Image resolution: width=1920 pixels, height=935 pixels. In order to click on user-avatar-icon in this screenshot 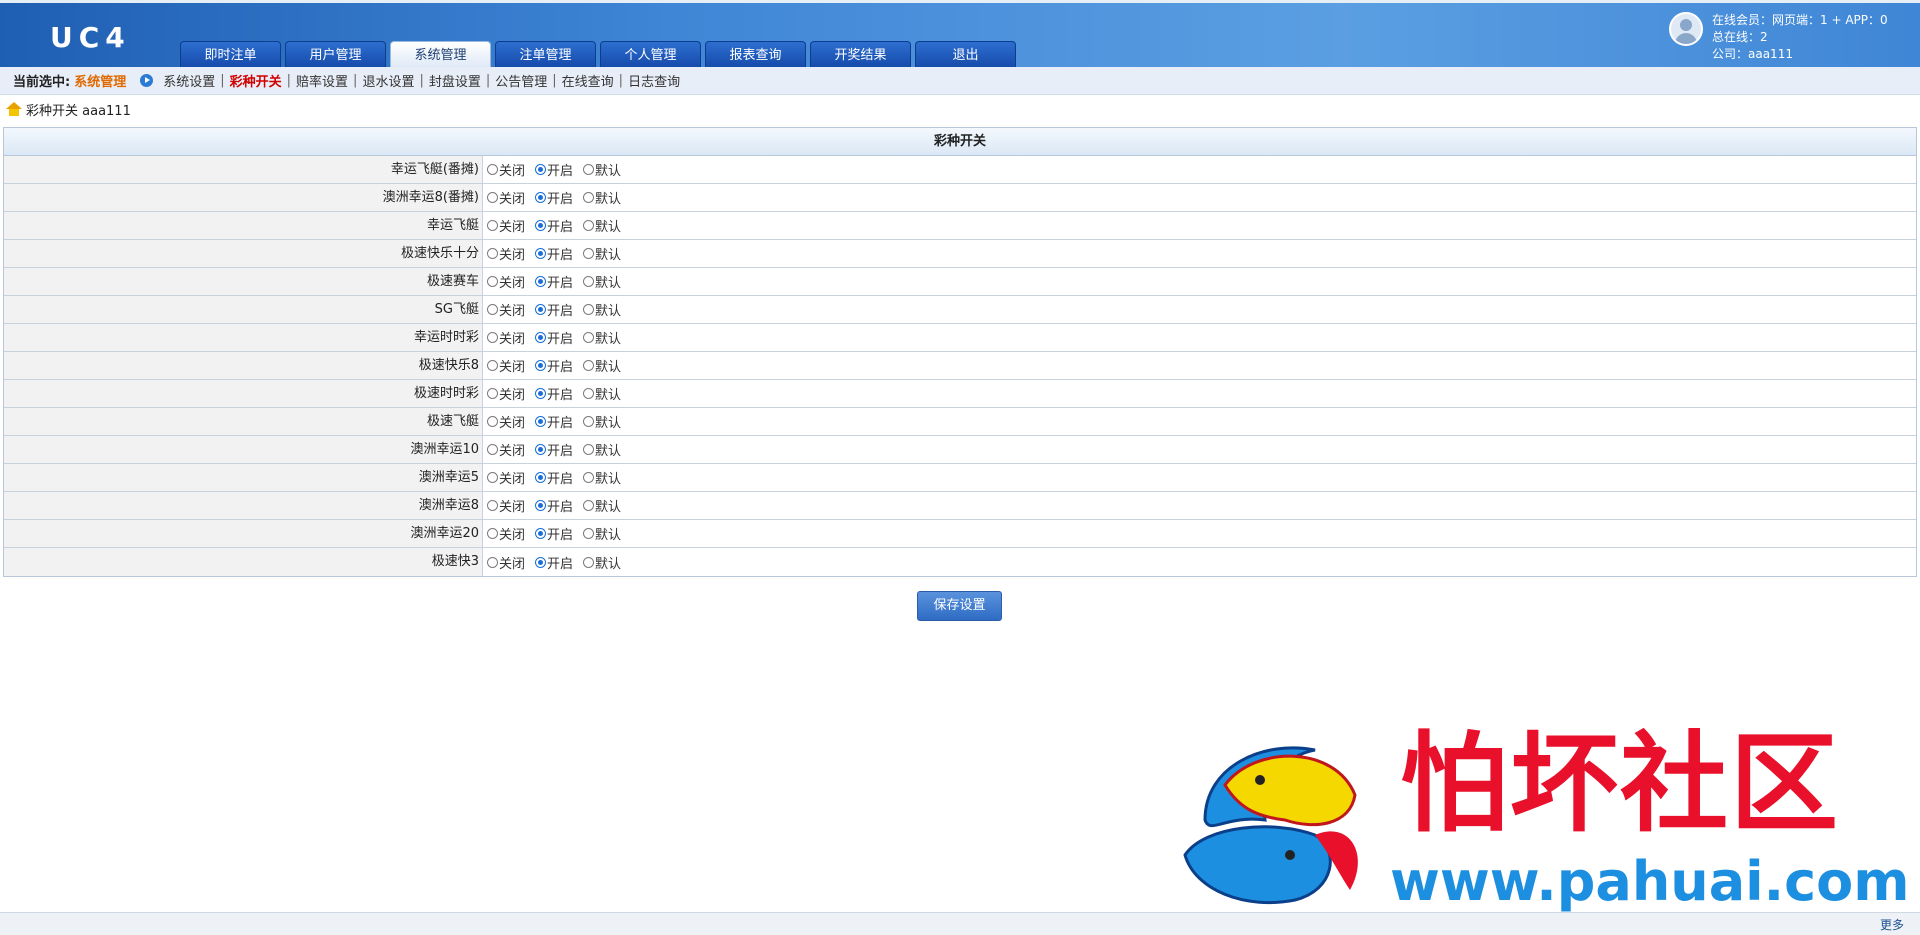, I will do `click(1686, 29)`.